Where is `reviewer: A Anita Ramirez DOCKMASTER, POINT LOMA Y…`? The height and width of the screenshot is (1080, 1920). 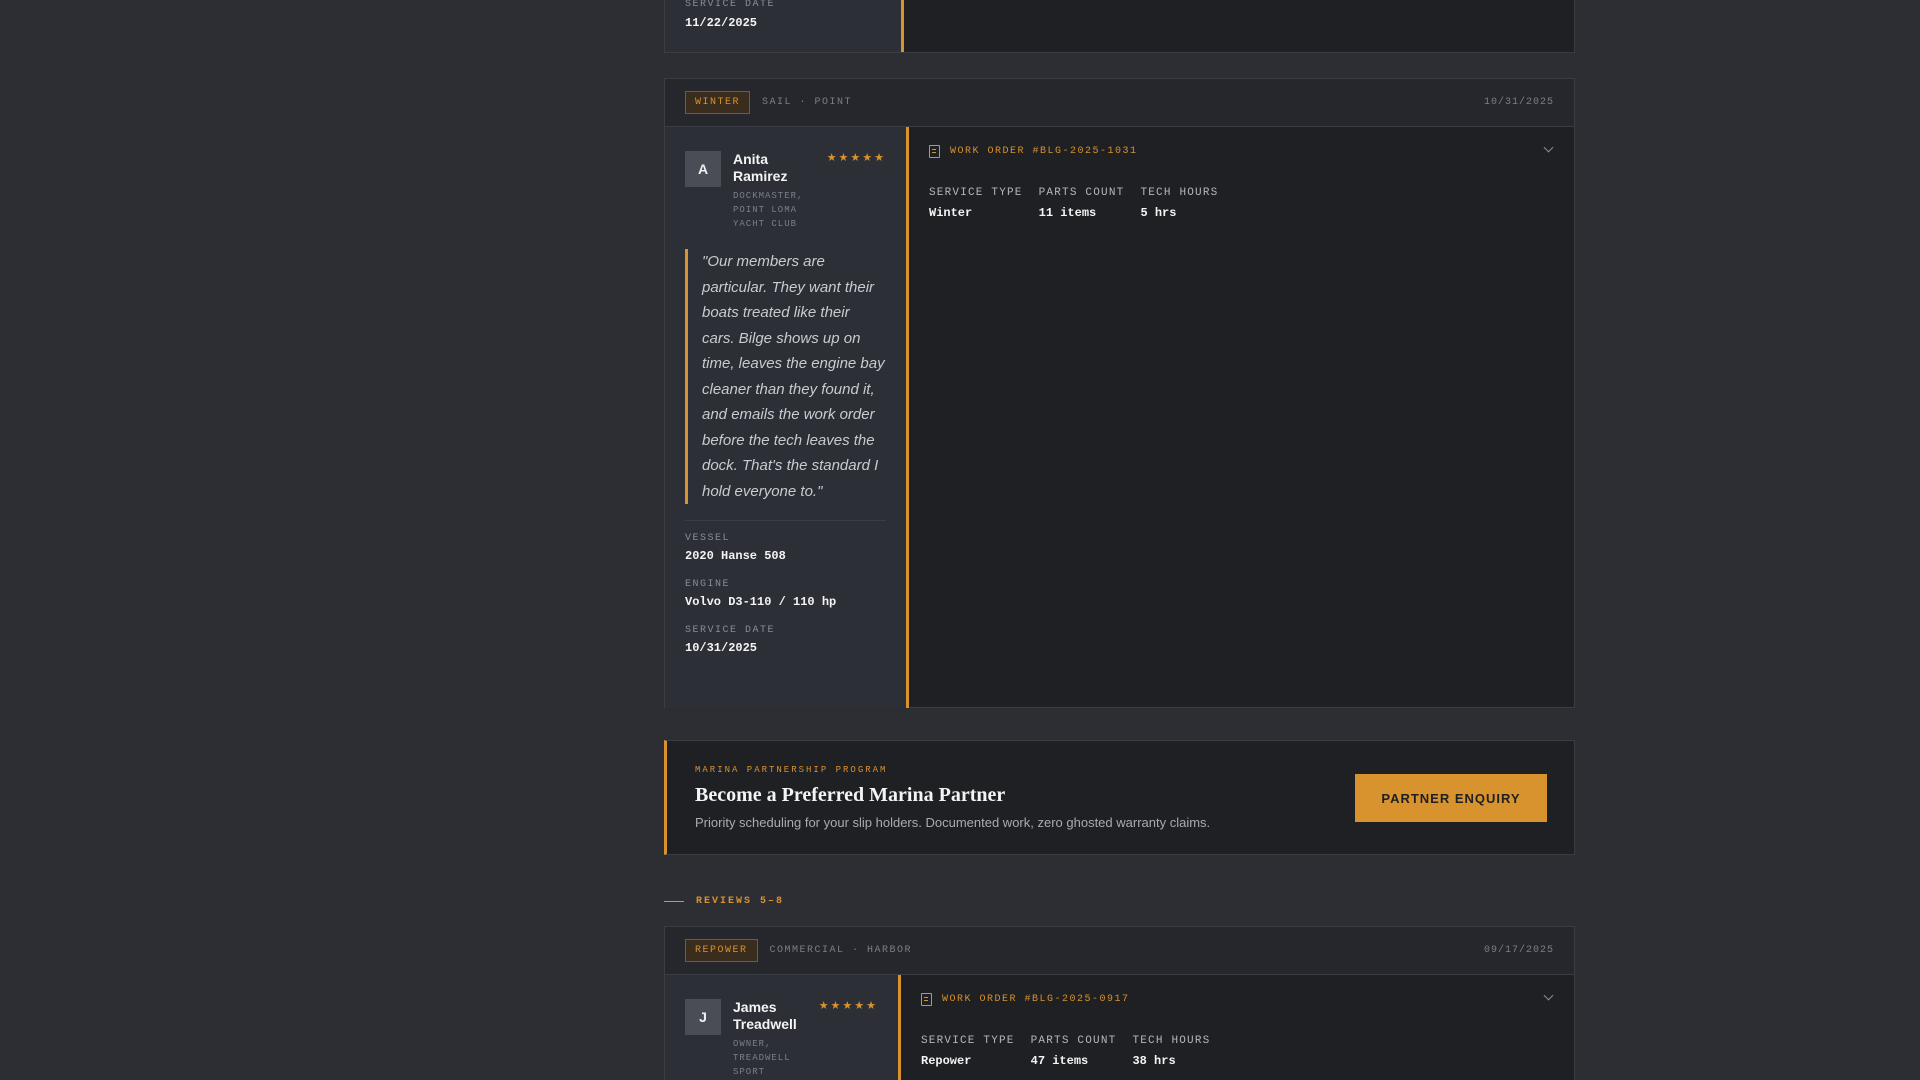 reviewer: A Anita Ramirez DOCKMASTER, POINT LOMA Y… is located at coordinates (785, 191).